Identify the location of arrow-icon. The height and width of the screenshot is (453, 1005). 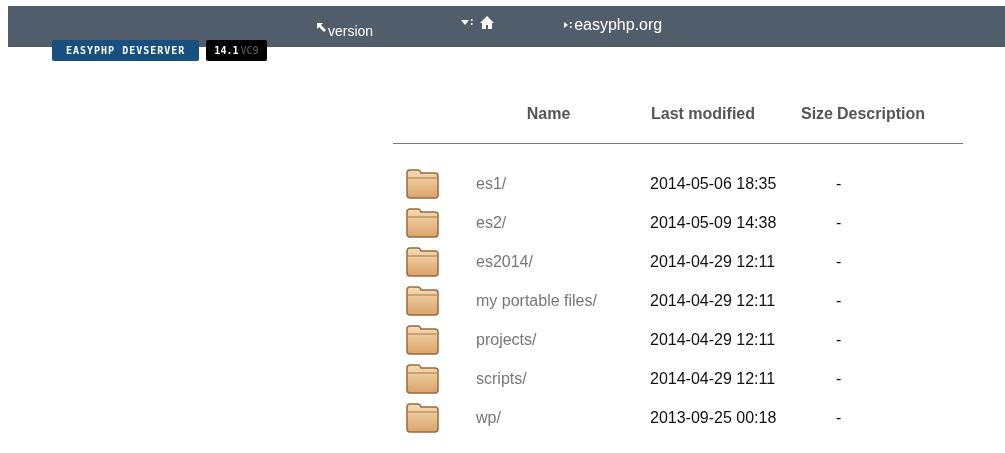
(321, 27).